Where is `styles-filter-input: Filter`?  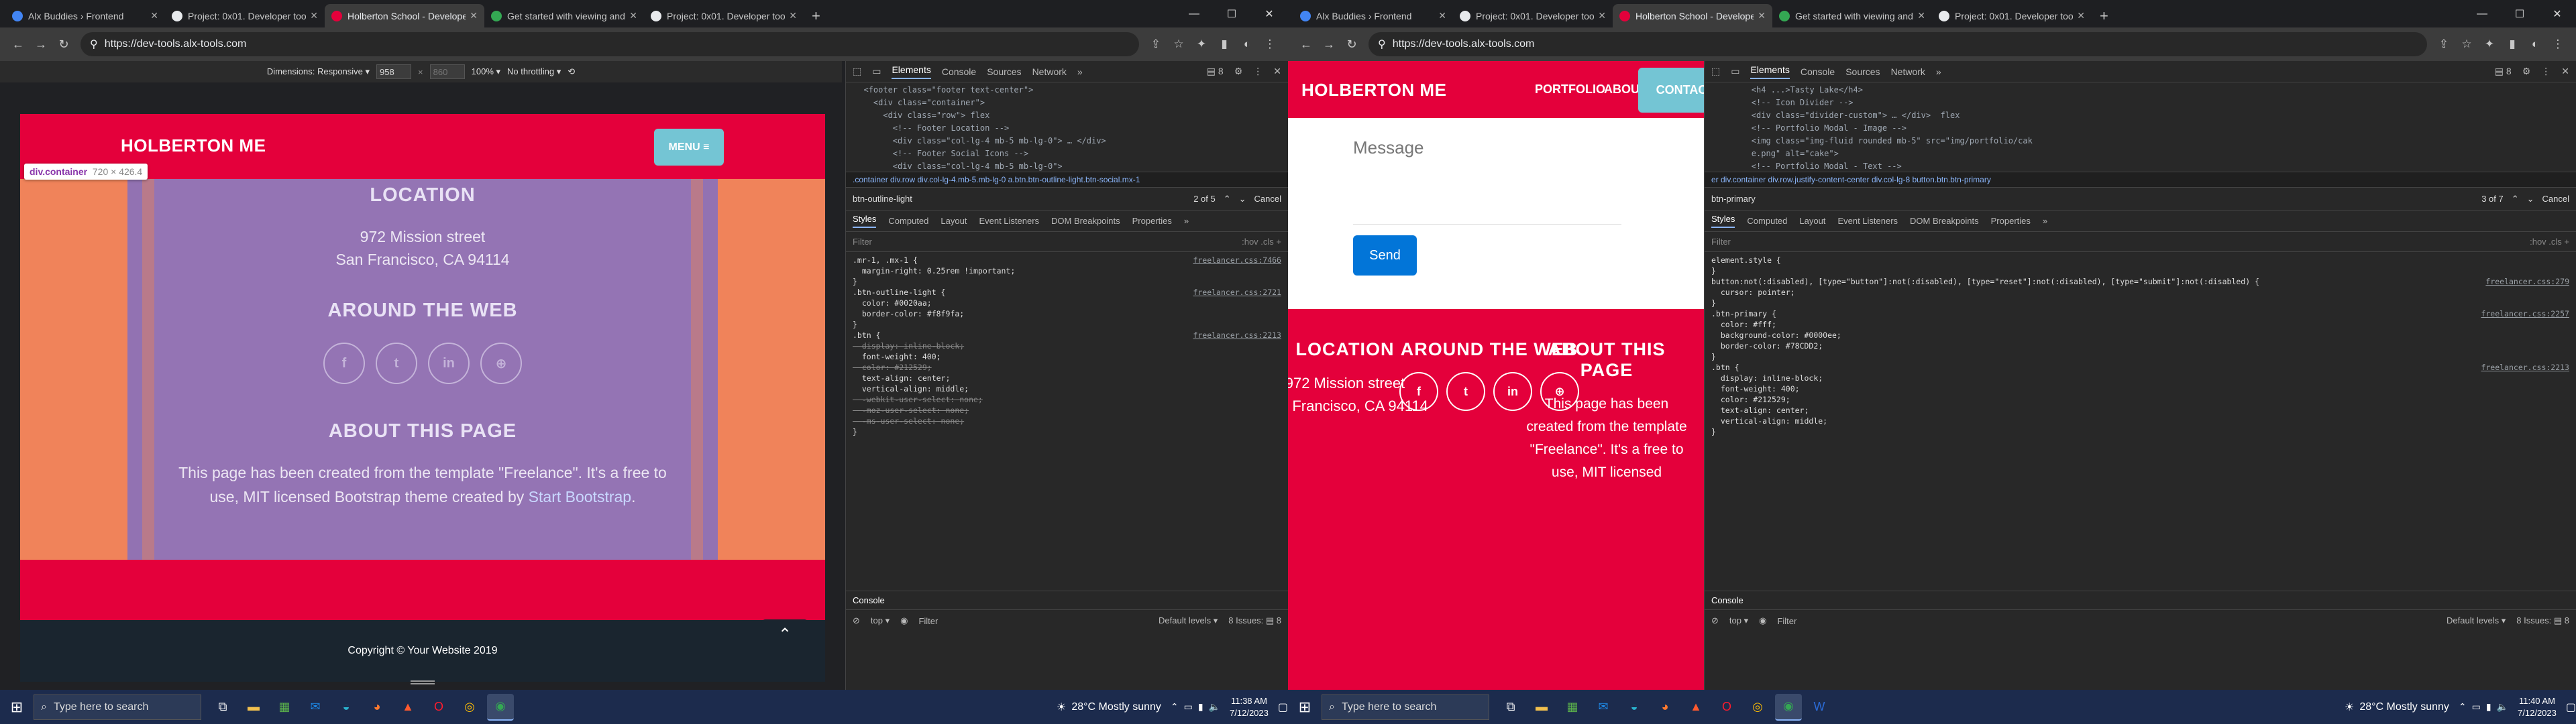
styles-filter-input: Filter is located at coordinates (862, 242).